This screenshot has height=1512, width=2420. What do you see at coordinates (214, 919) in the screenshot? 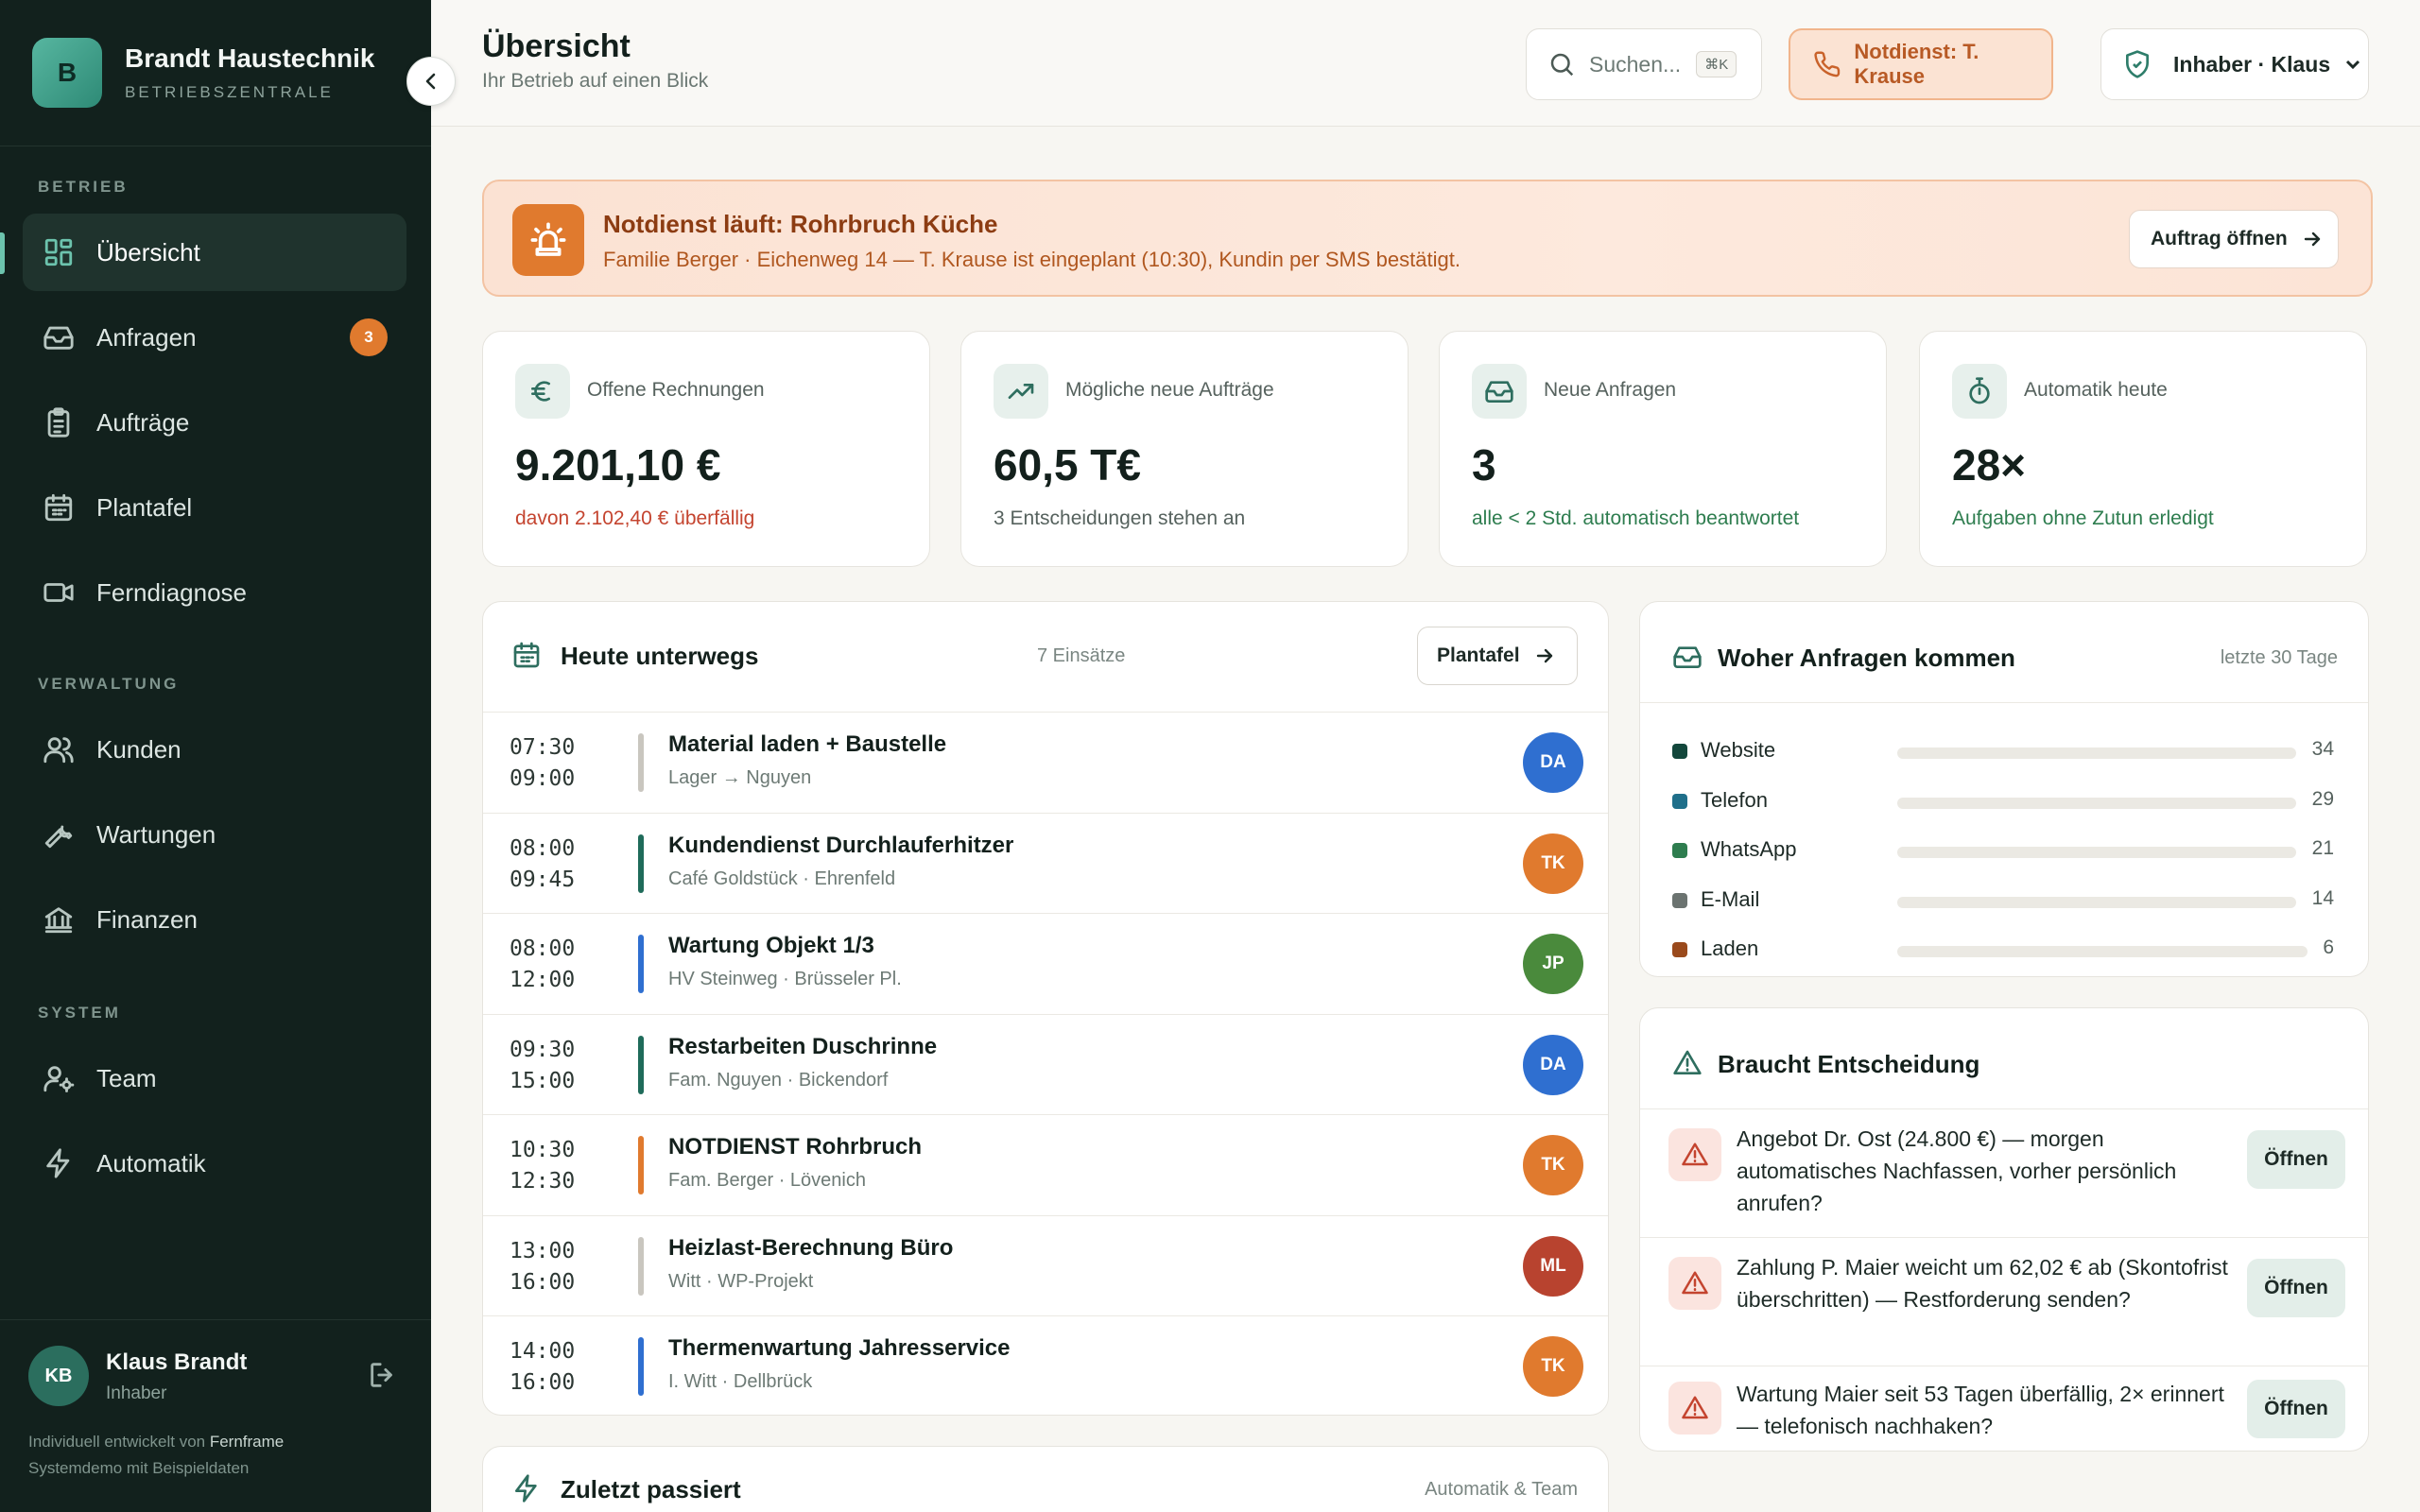
I see `sidebar-item-finanzen: Finanzen` at bounding box center [214, 919].